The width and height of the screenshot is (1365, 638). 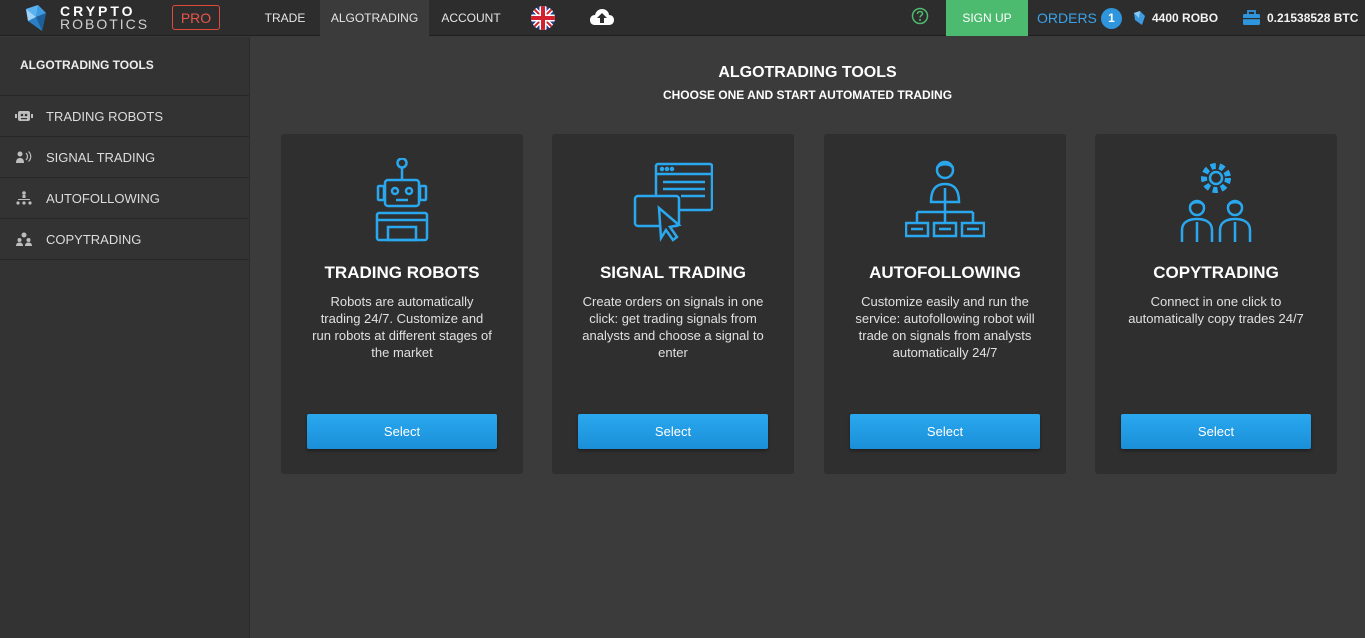 What do you see at coordinates (920, 16) in the screenshot?
I see `help-icon` at bounding box center [920, 16].